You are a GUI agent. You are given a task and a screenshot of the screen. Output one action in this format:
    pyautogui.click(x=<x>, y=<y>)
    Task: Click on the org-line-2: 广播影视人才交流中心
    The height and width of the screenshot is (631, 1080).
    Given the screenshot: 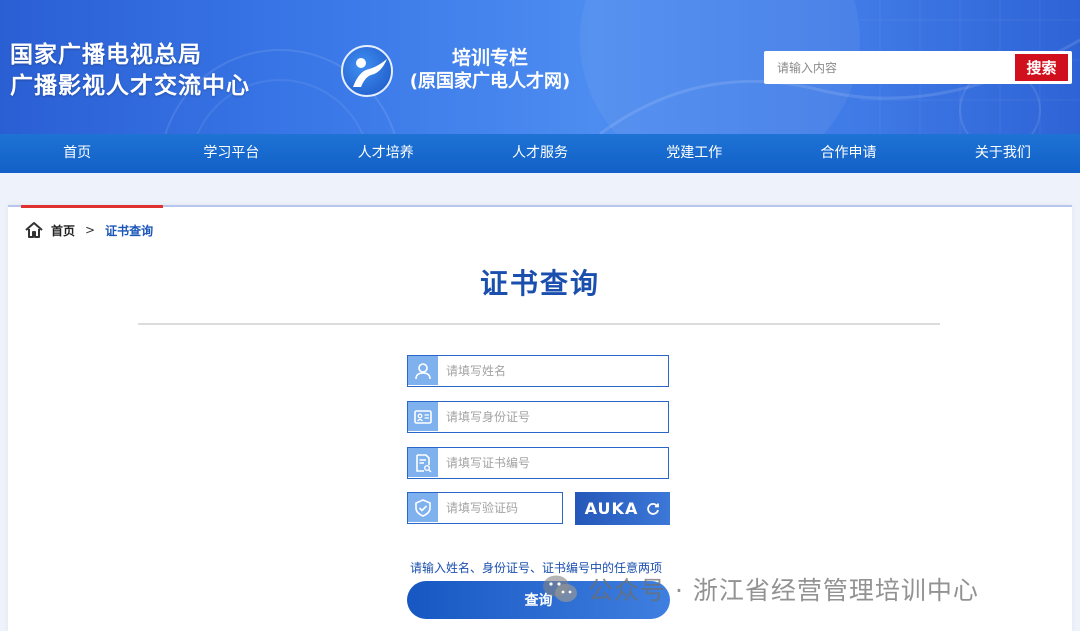 What is the action you would take?
    pyautogui.click(x=130, y=86)
    